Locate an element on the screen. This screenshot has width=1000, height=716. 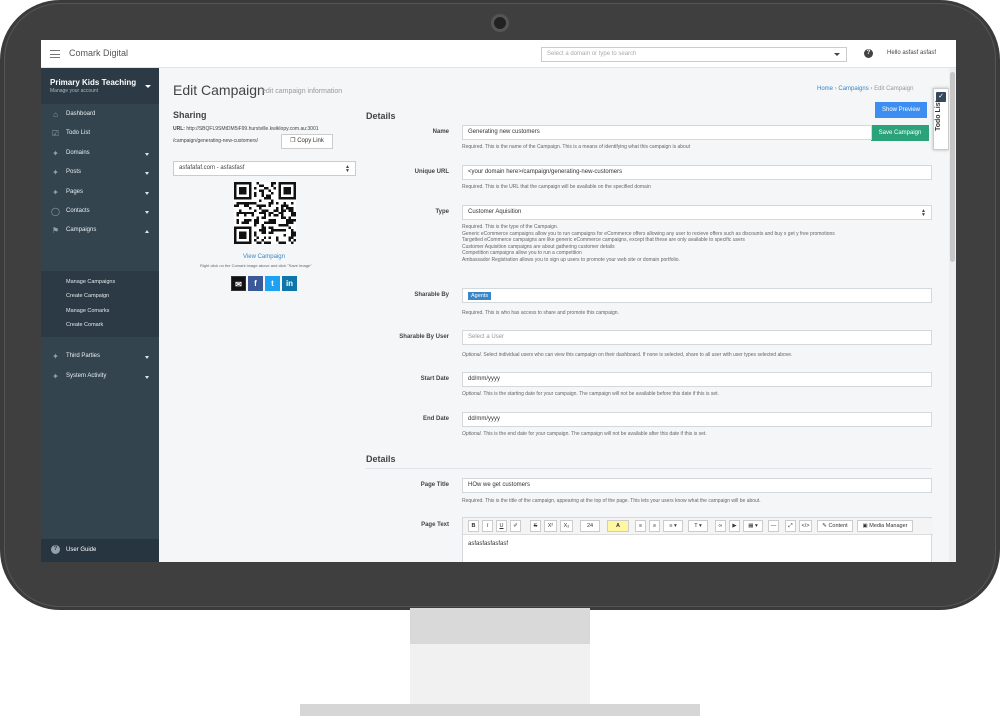
email-share-icon: ✉ is located at coordinates (238, 283).